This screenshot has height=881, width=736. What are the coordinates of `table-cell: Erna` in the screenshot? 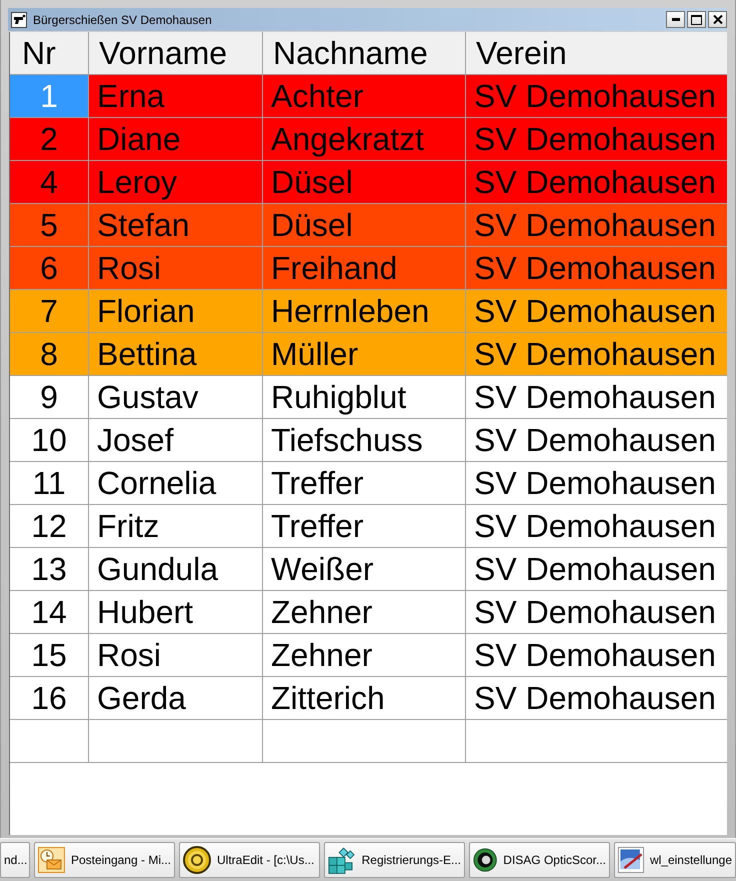 It's located at (176, 96).